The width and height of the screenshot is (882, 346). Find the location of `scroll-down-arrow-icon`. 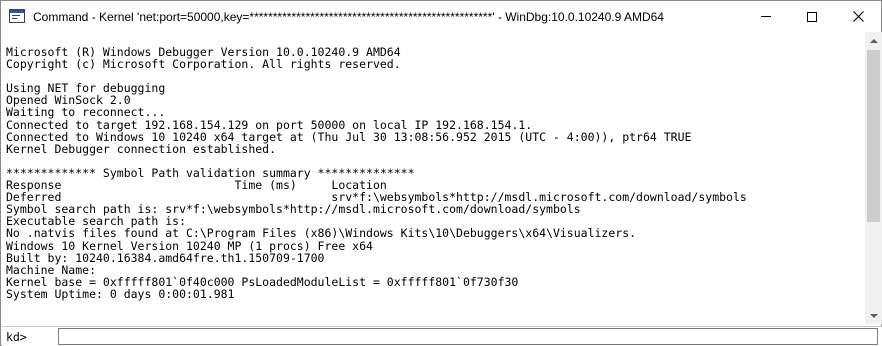

scroll-down-arrow-icon is located at coordinates (873, 315).